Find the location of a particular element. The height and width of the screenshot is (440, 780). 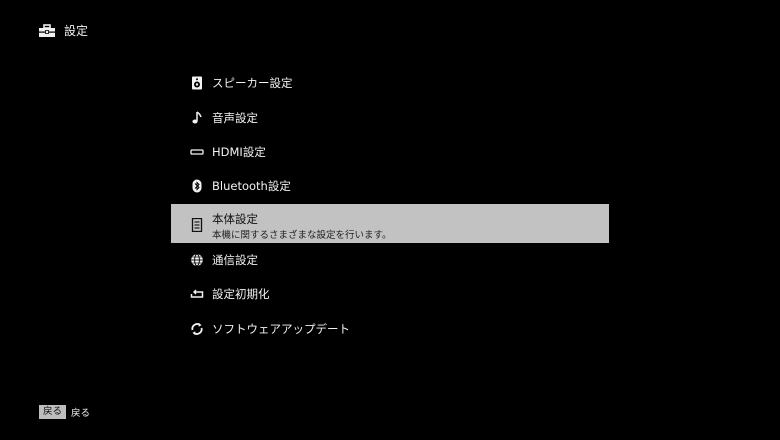

menu-item-network-settings: 通信設定 is located at coordinates (390, 260).